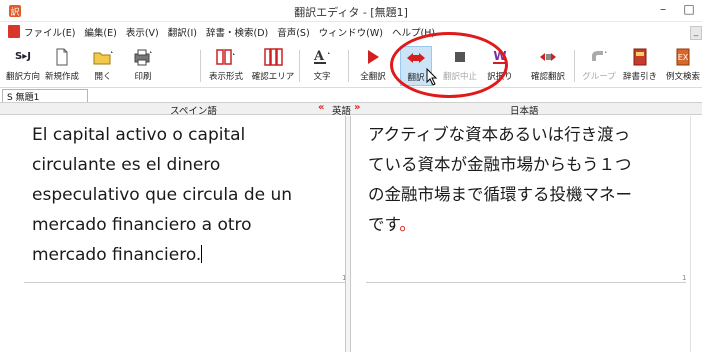  What do you see at coordinates (548, 57) in the screenshot?
I see `confirm-translation-icon` at bounding box center [548, 57].